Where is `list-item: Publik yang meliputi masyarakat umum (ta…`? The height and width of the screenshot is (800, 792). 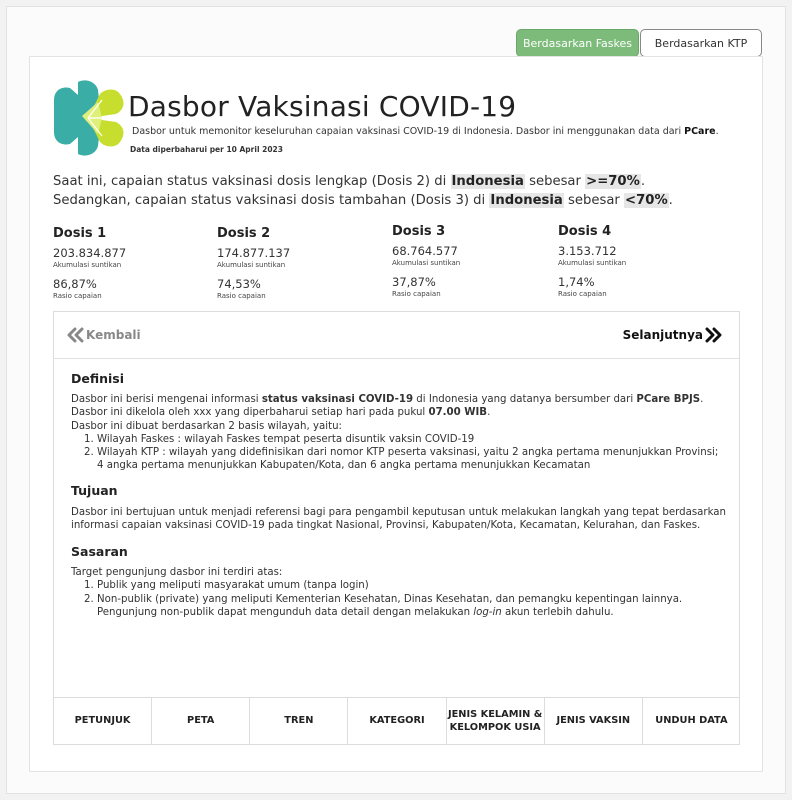 list-item: Publik yang meliputi masyarakat umum (ta… is located at coordinates (411, 585).